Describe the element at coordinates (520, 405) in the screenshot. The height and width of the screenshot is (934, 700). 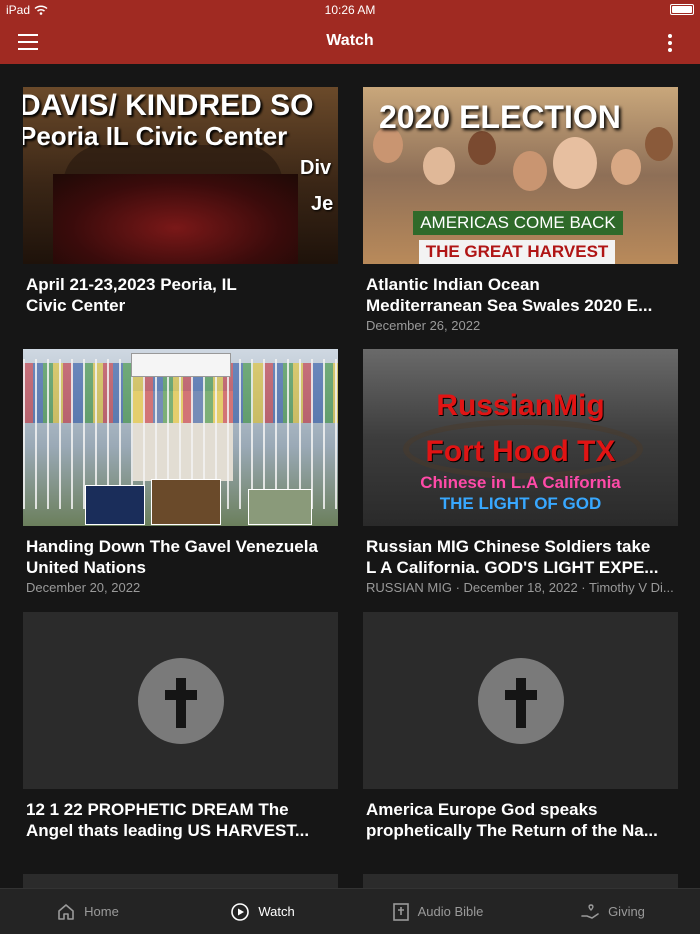
I see `thumbnail-text: RussianMig` at that location.